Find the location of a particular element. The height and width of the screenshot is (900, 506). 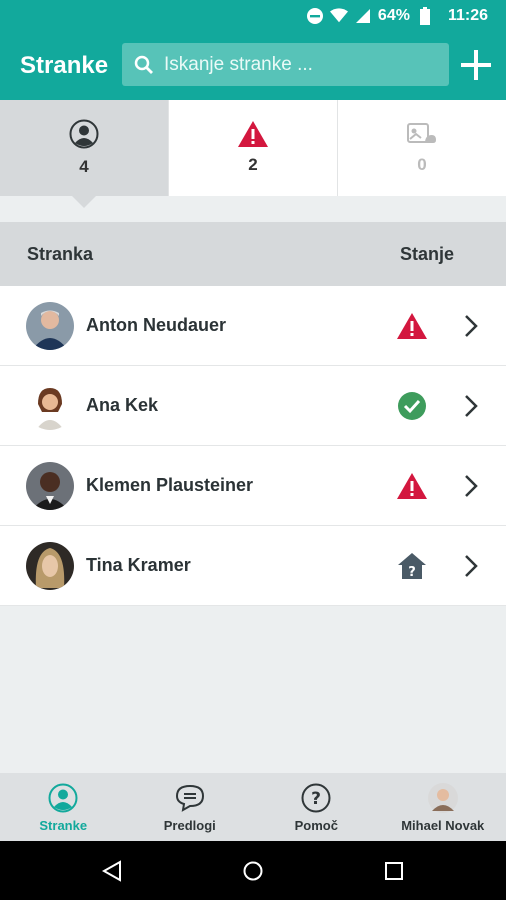

battery-percent: 64% is located at coordinates (393, 15).